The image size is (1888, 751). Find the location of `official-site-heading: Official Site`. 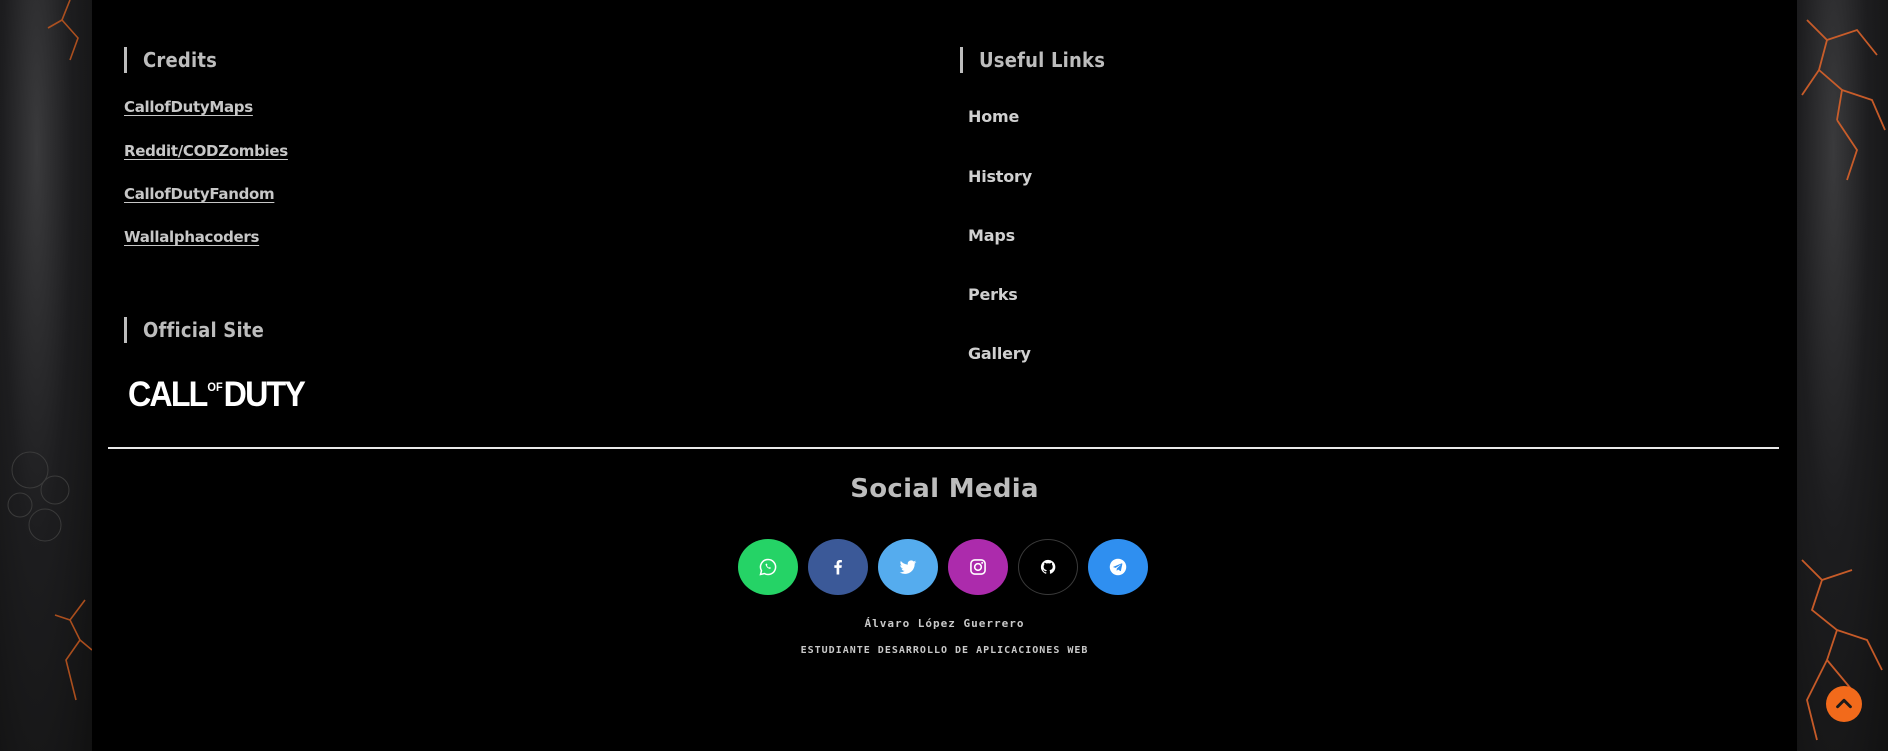

official-site-heading: Official Site is located at coordinates (194, 330).